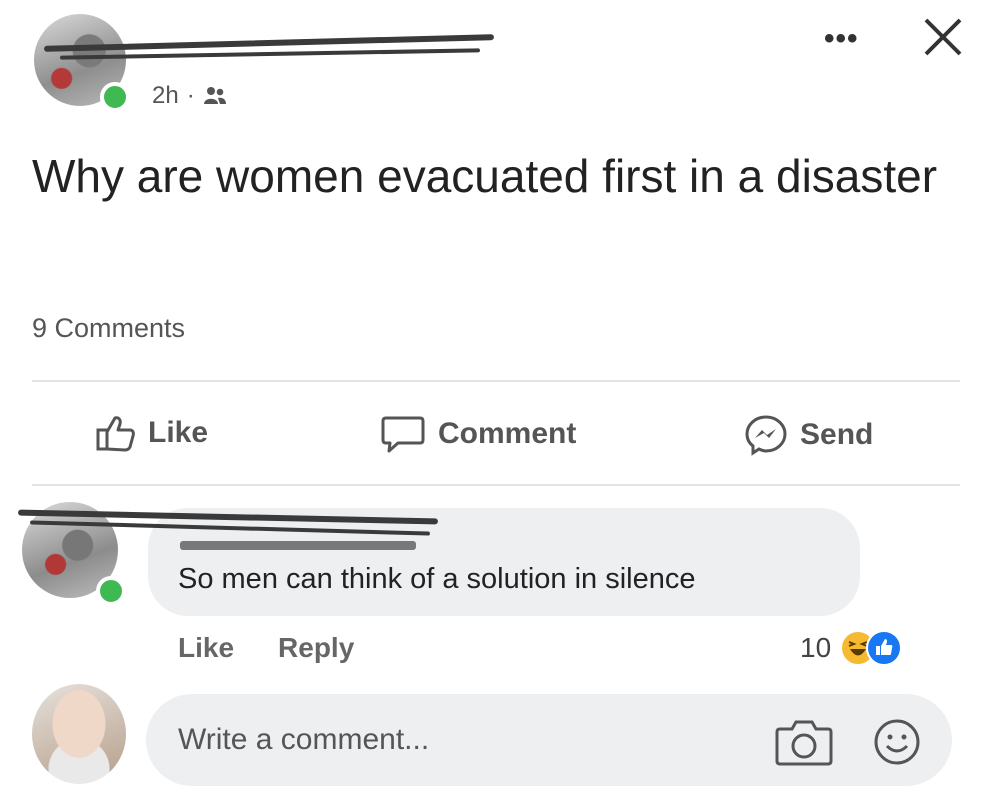 Image resolution: width=991 pixels, height=800 pixels. I want to click on post-meta: 2h ·, so click(189, 96).